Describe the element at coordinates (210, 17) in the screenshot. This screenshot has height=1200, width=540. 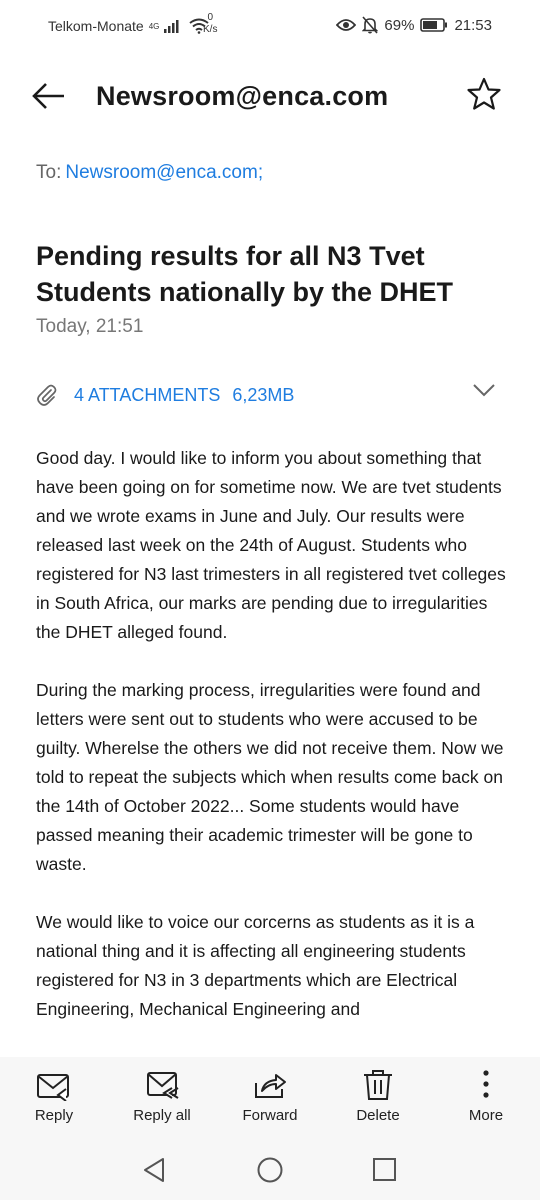
I see `speed-value: 0` at that location.